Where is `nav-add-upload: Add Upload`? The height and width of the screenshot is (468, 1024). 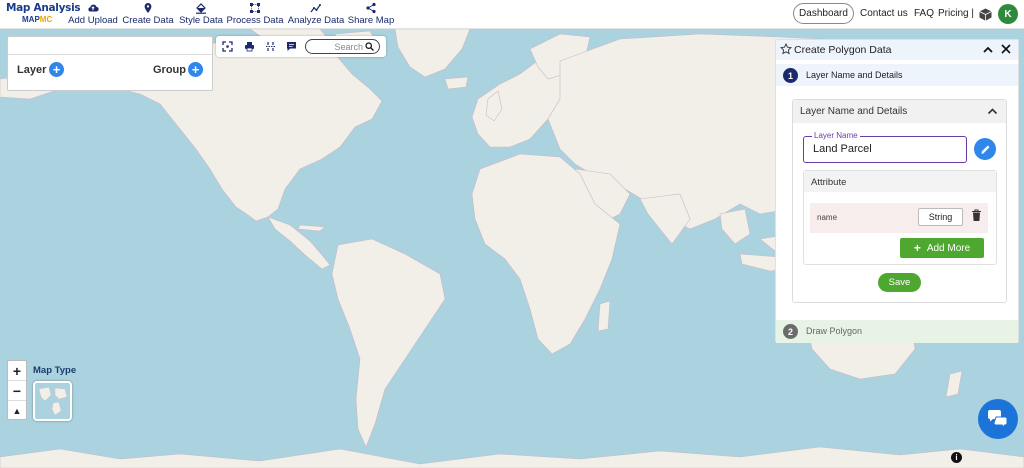
nav-add-upload: Add Upload is located at coordinates (93, 15).